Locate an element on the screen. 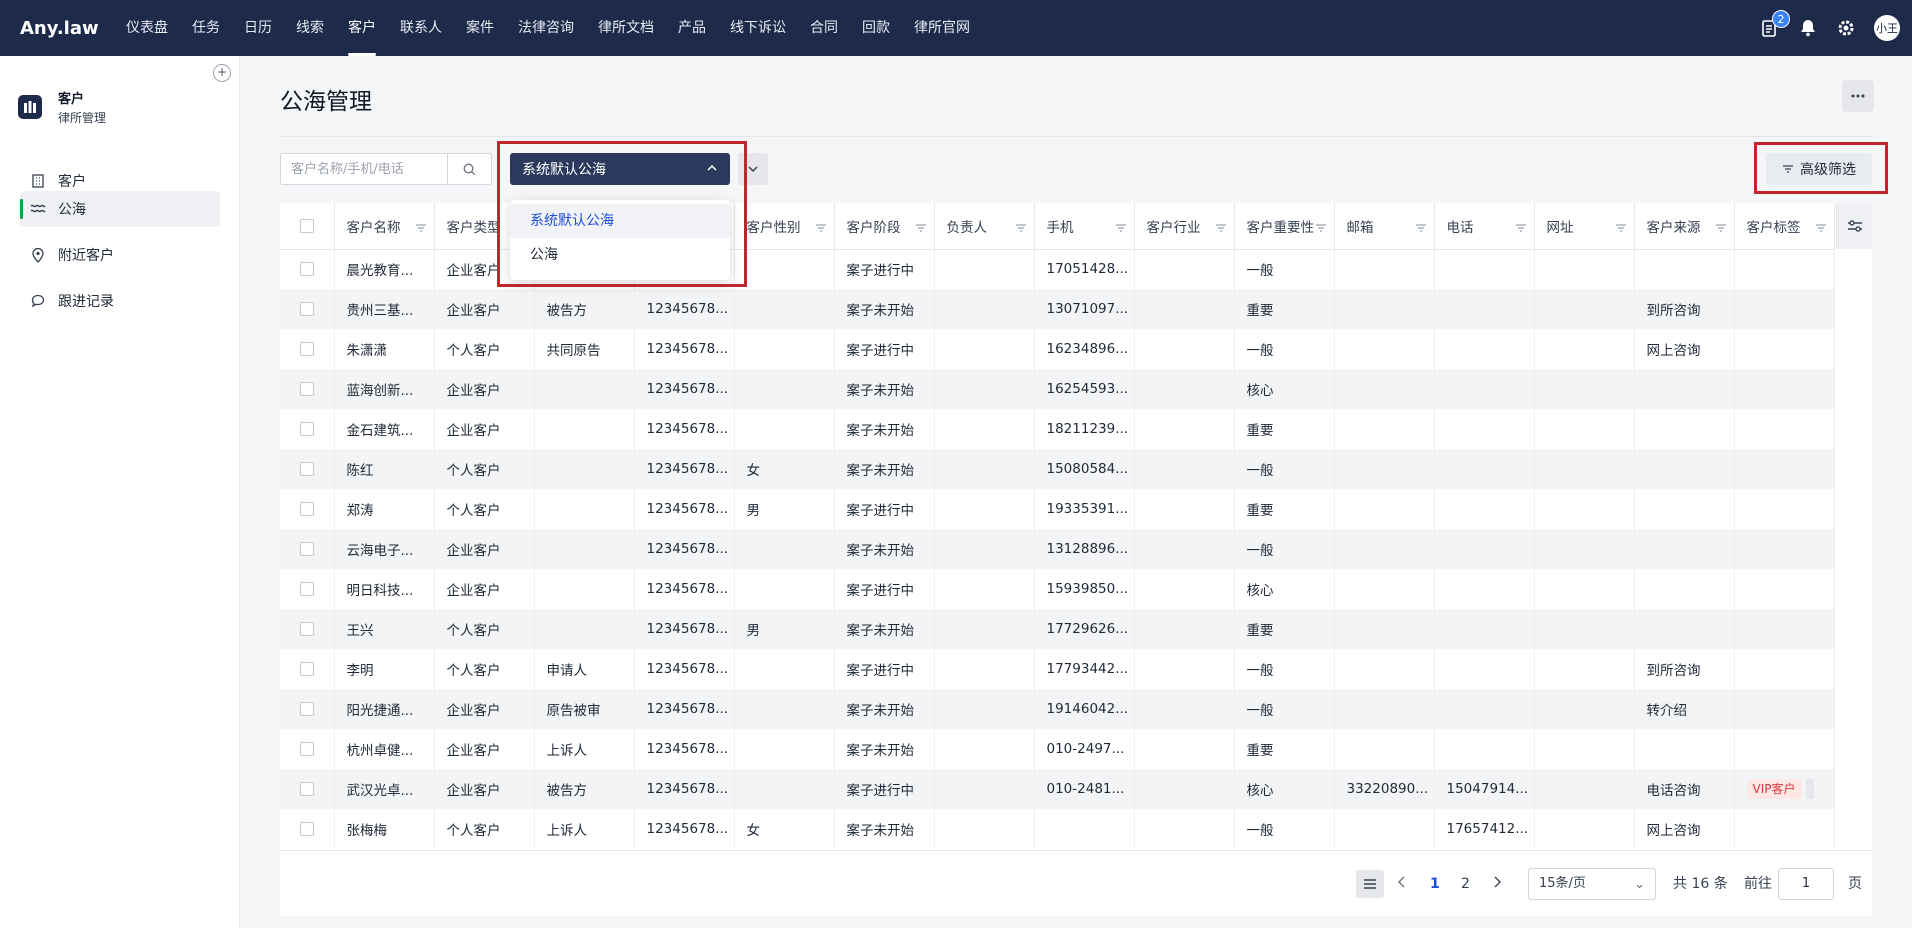  prev-page-icon is located at coordinates (1402, 884).